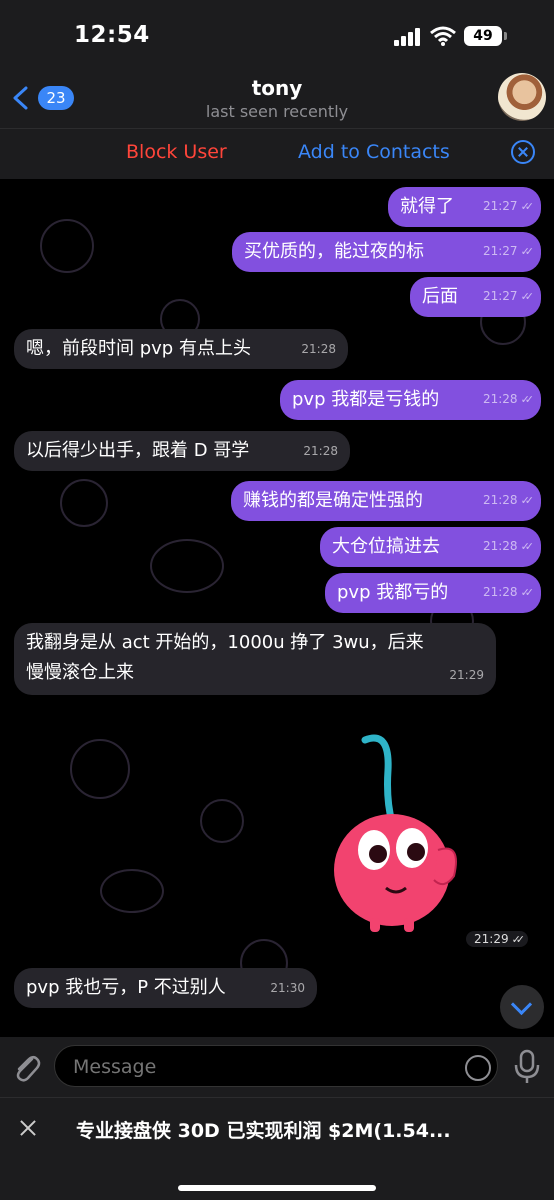 The image size is (554, 1200). What do you see at coordinates (440, 296) in the screenshot?
I see `message-text: 后面` at bounding box center [440, 296].